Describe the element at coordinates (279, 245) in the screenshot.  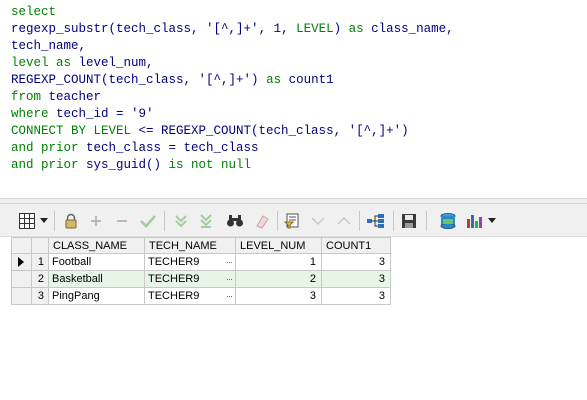
I see `column-header-level-num: LEVEL_NUM` at that location.